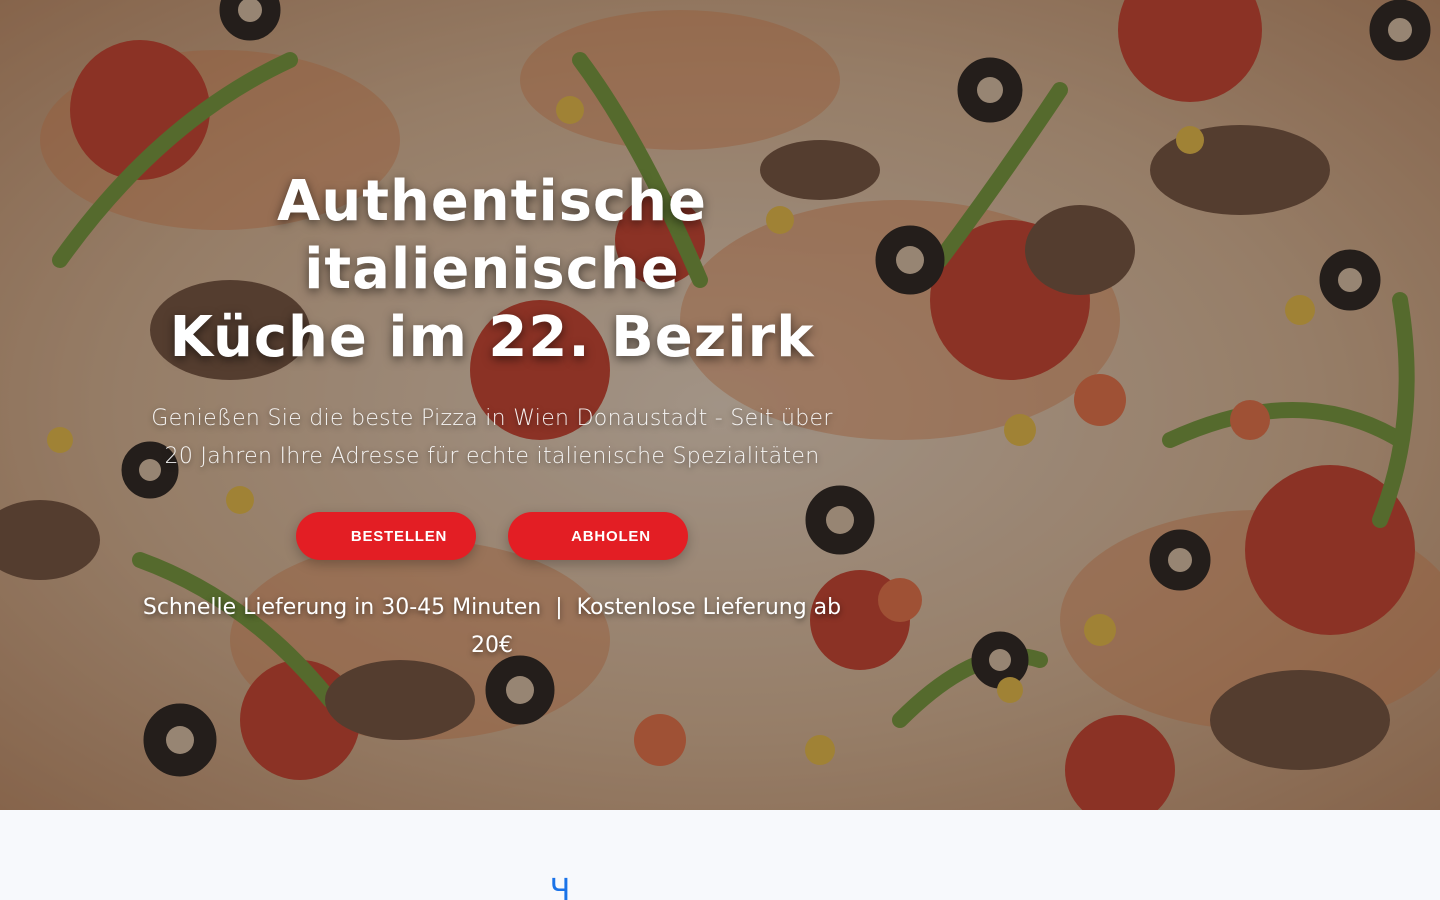 This screenshot has height=900, width=1440. I want to click on hero-title-line: Küche im 22. Bezirk, so click(492, 337).